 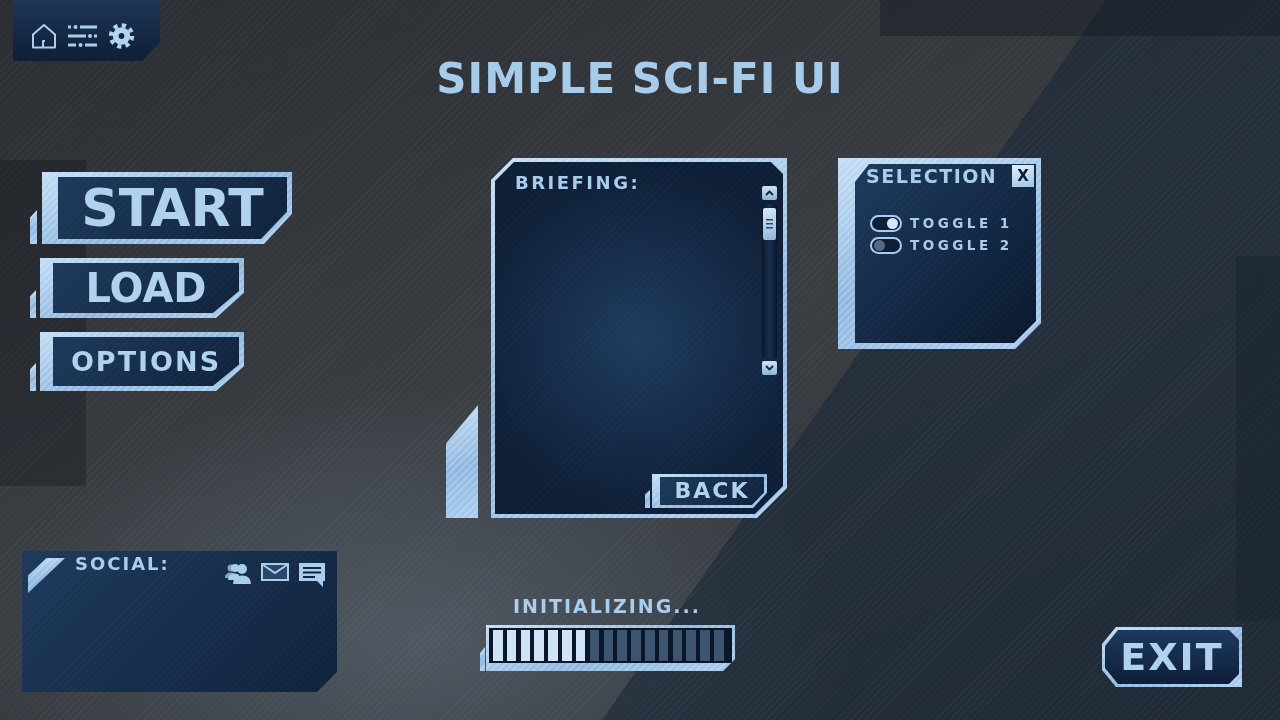 What do you see at coordinates (275, 572) in the screenshot?
I see `mail-icon` at bounding box center [275, 572].